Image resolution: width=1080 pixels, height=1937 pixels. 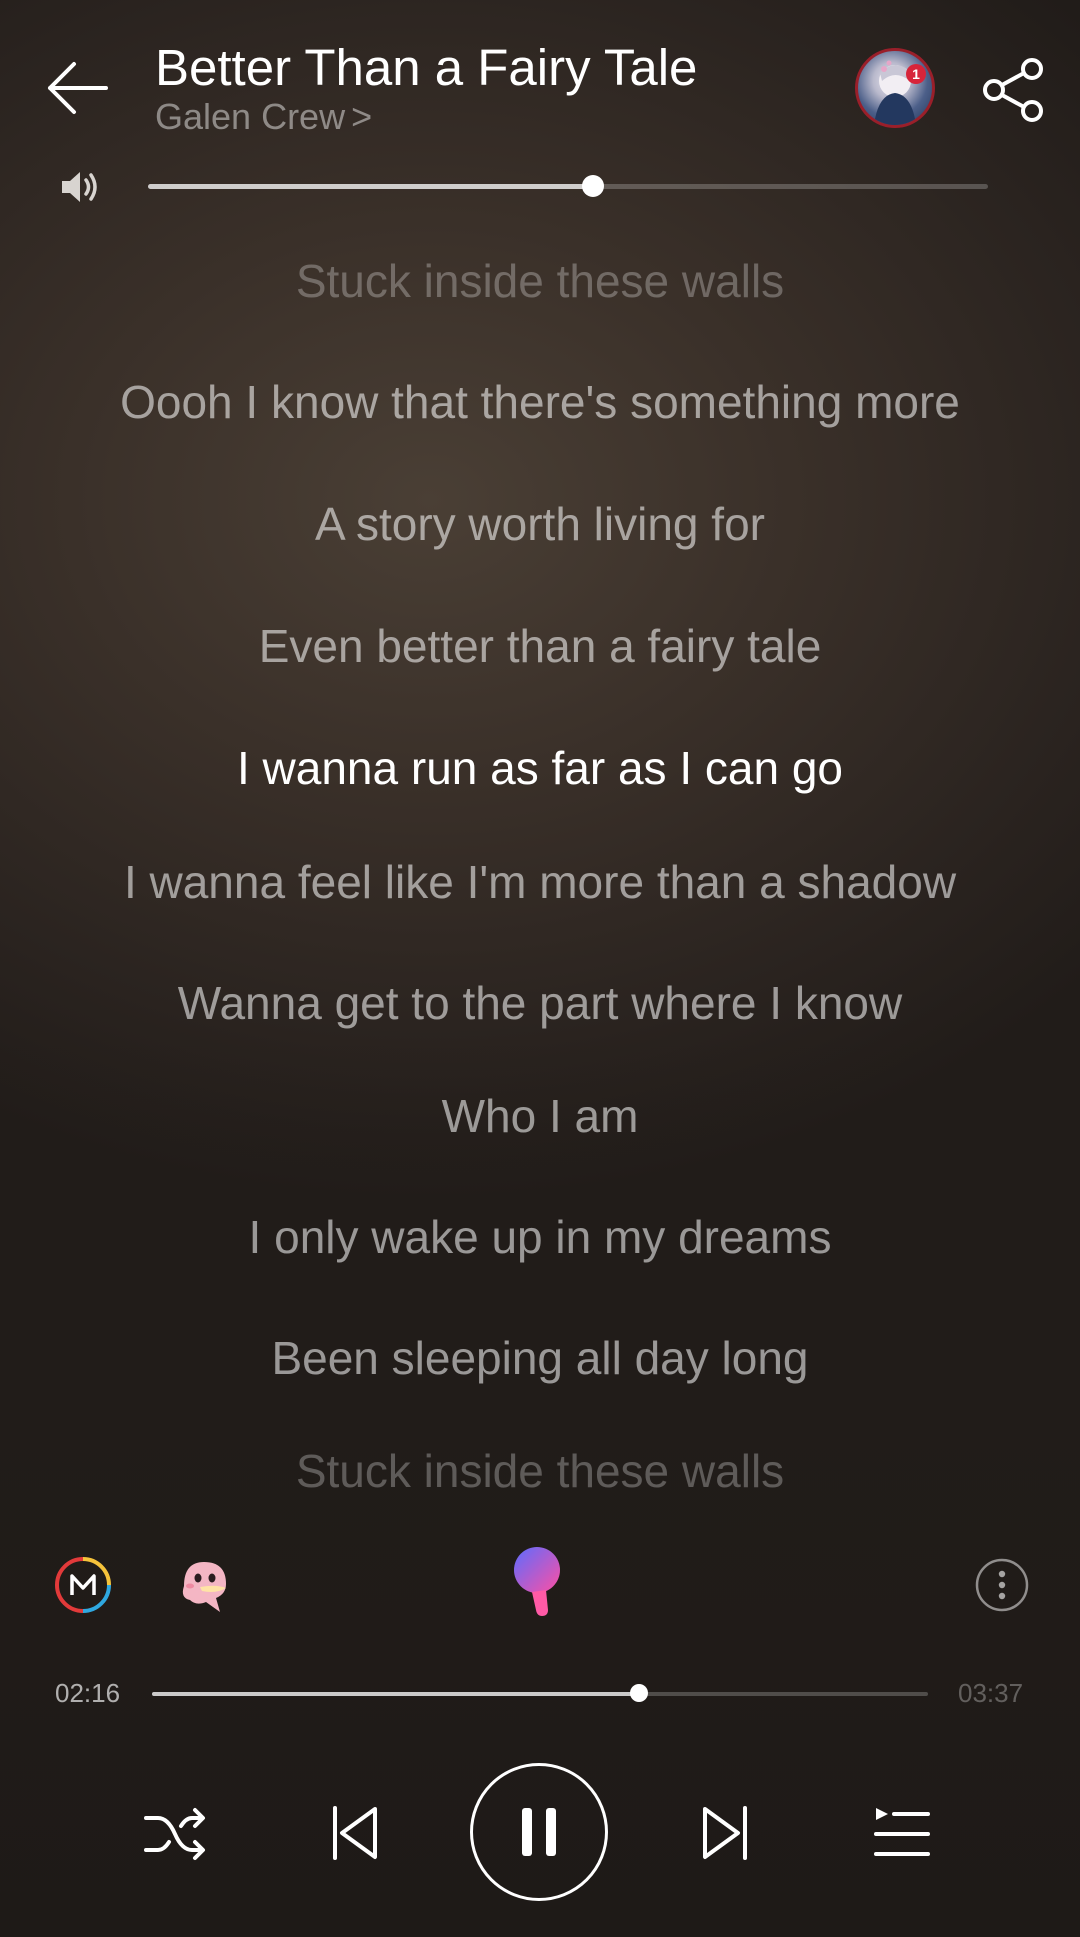 I want to click on share-icon, so click(x=1013, y=90).